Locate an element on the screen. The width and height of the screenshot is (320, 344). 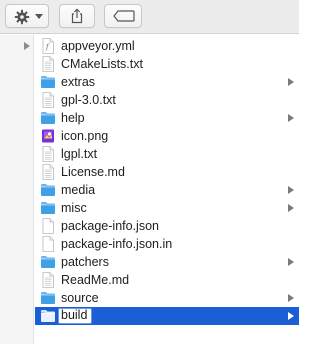
file-name: package-info.json is located at coordinates (110, 226).